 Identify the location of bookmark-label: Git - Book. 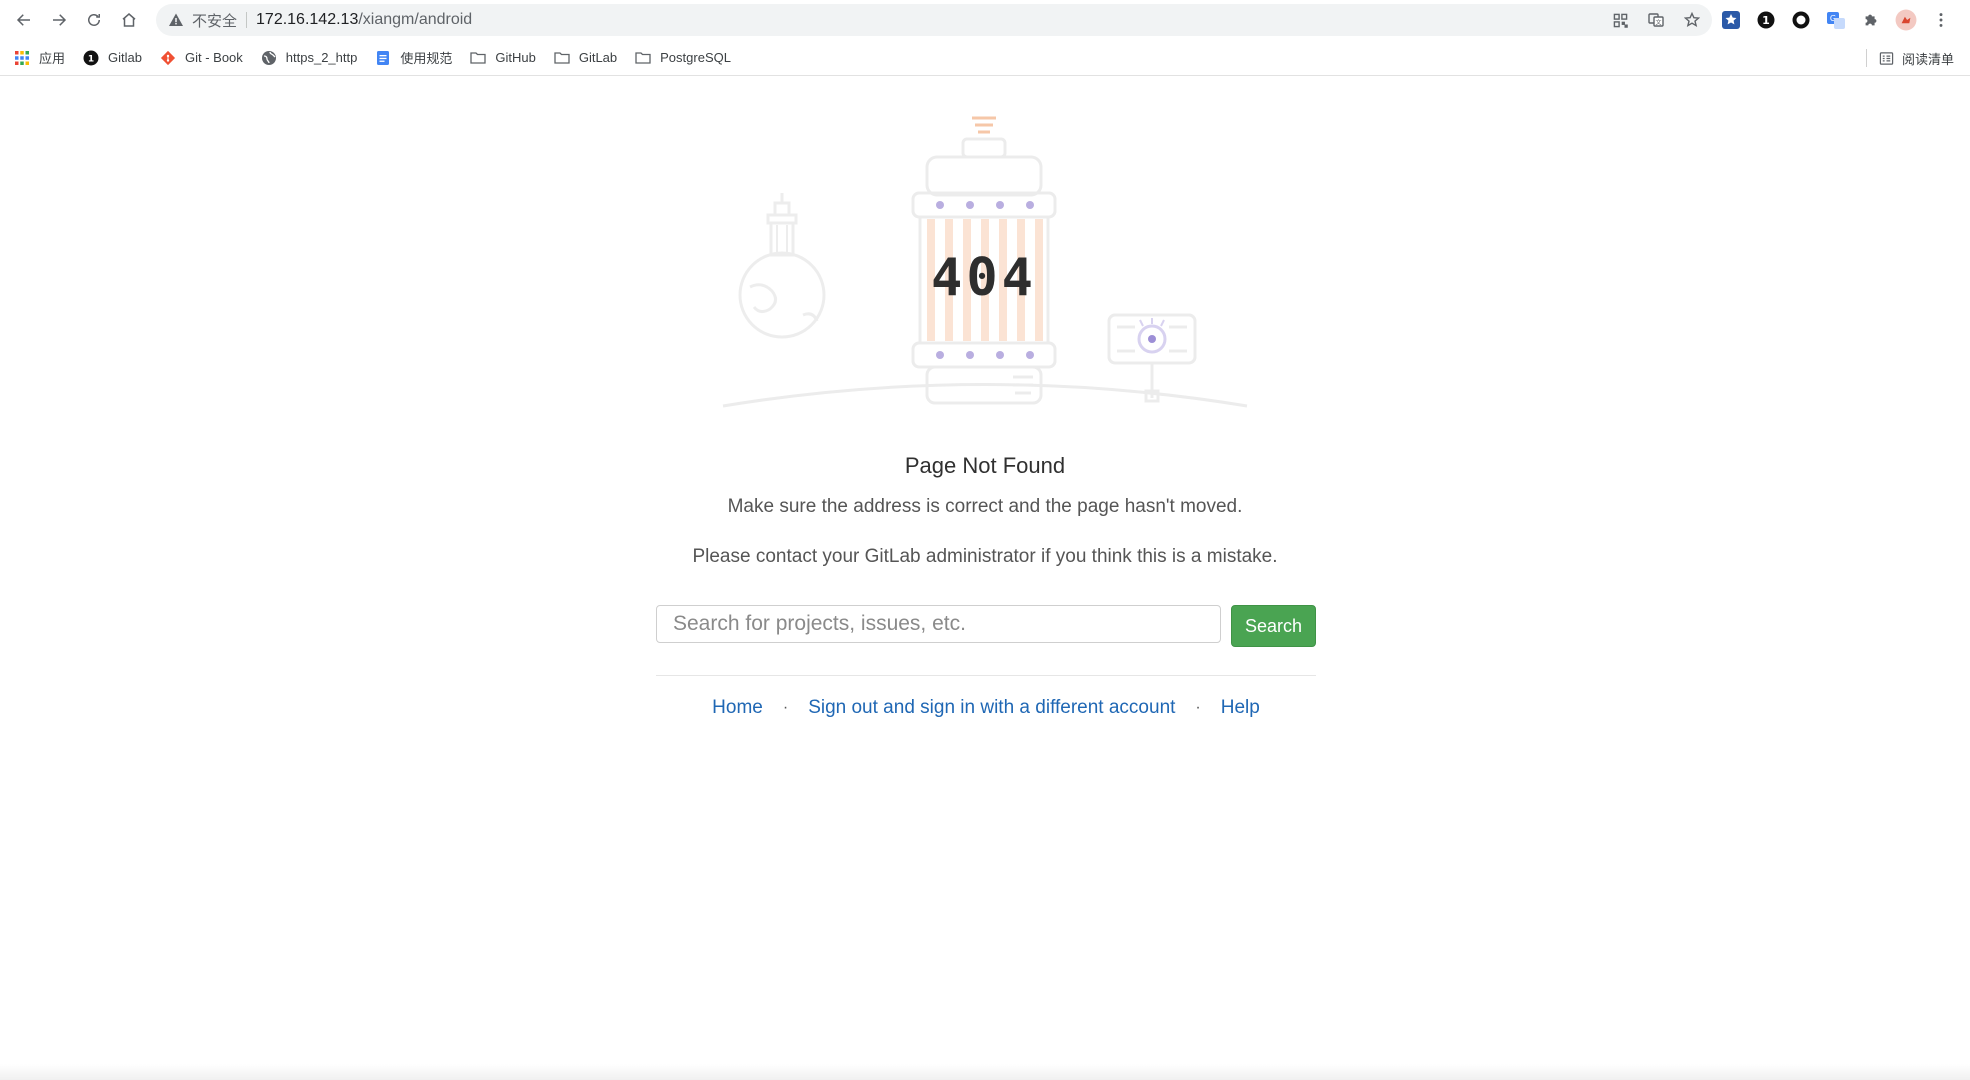
(213, 57).